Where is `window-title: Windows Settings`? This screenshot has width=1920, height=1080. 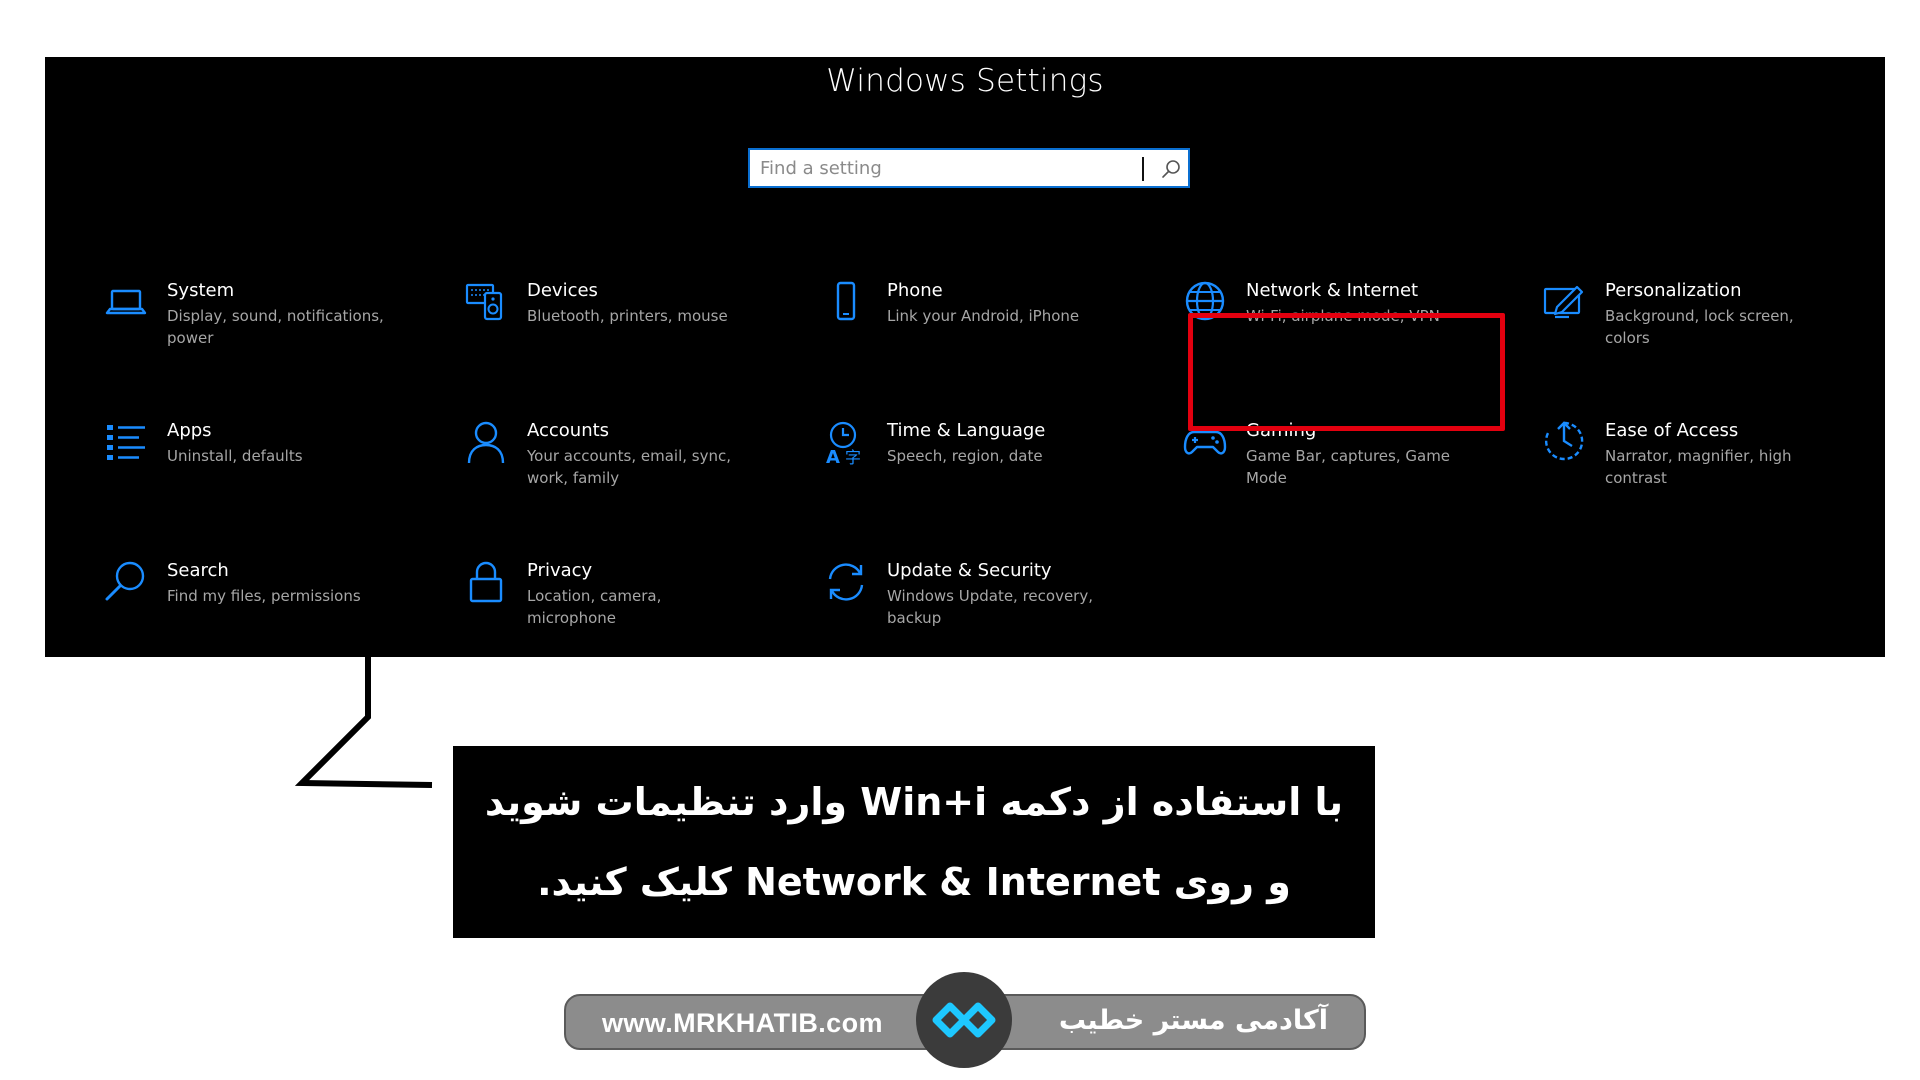 window-title: Windows Settings is located at coordinates (965, 81).